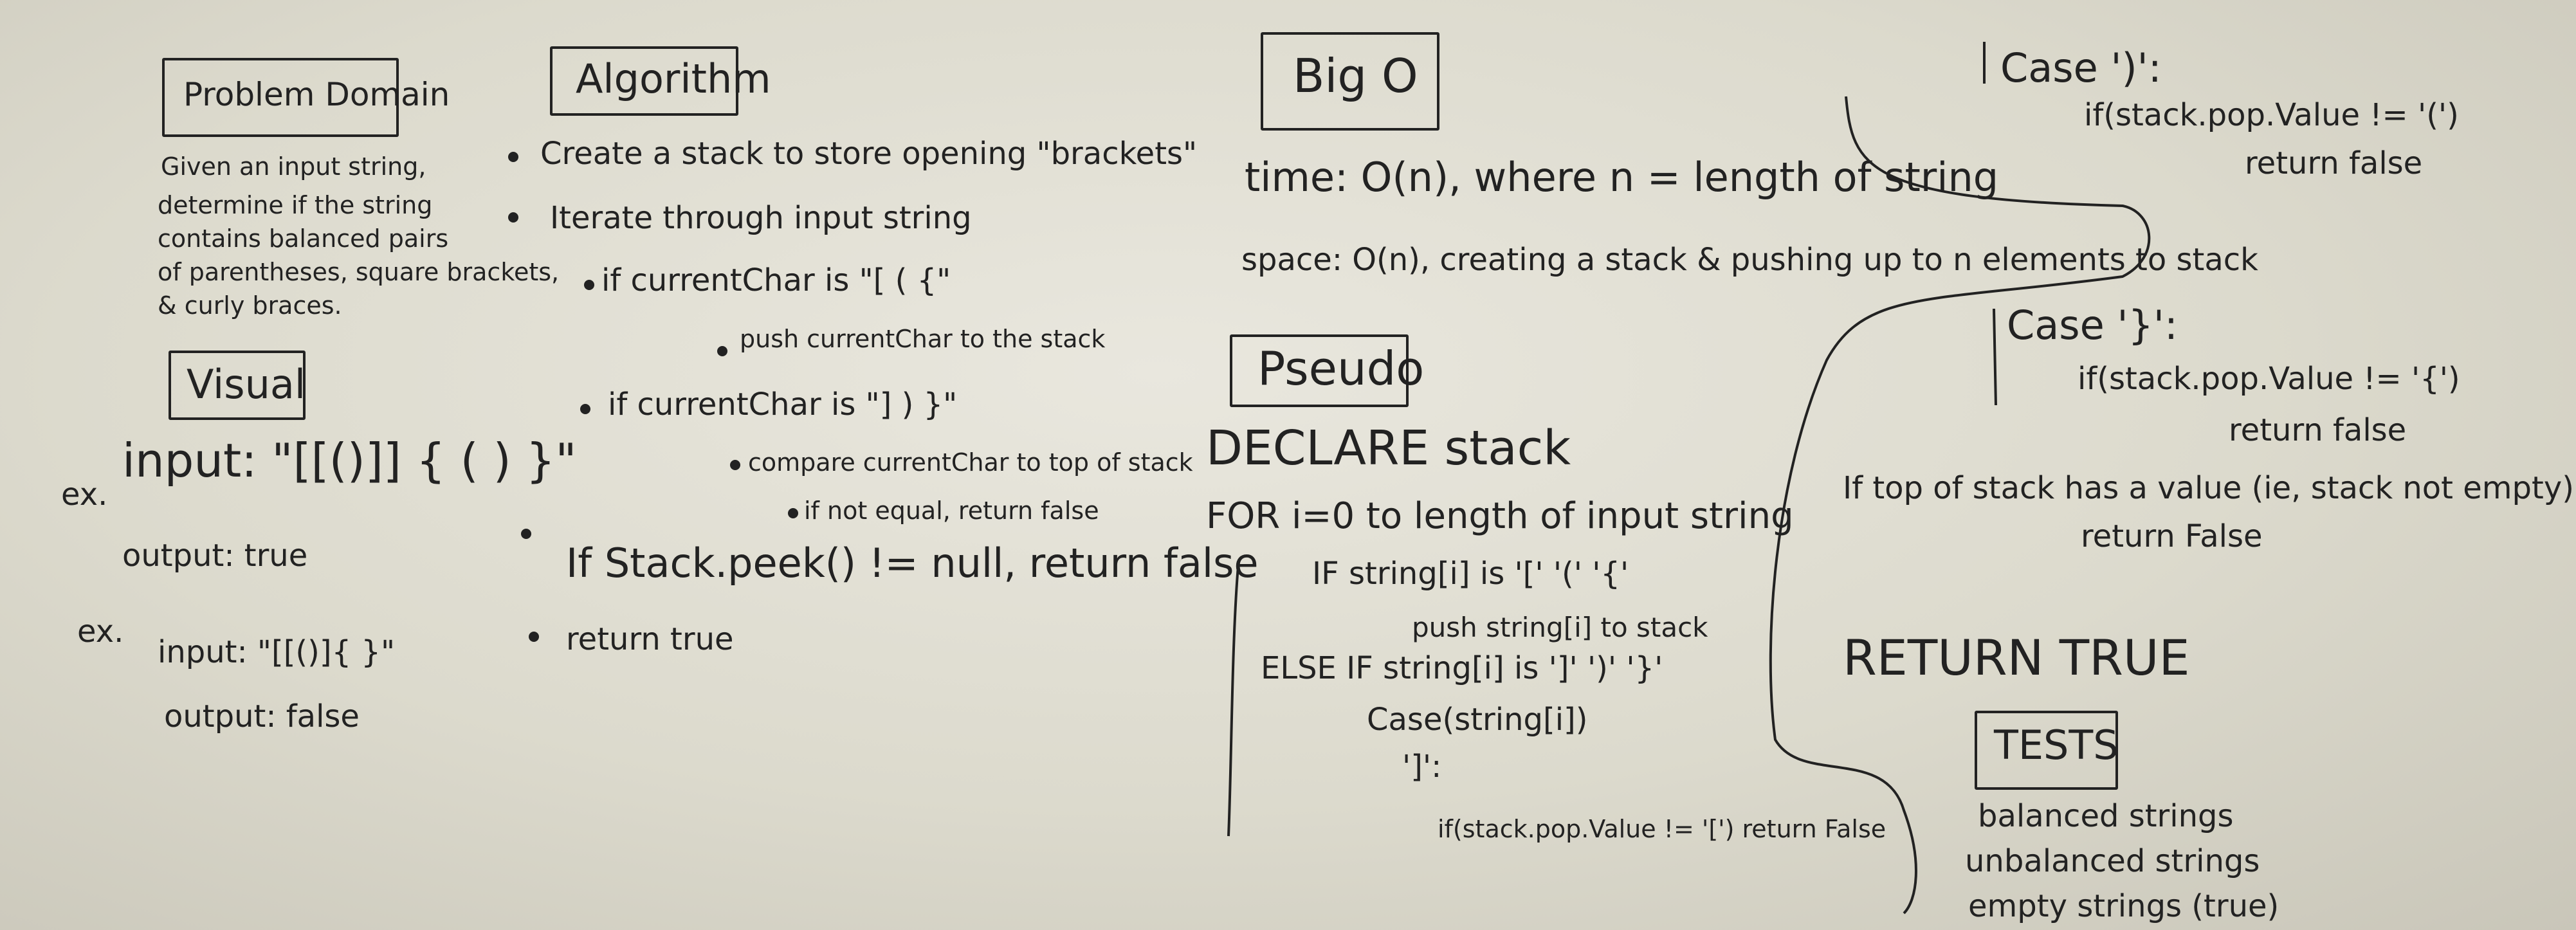 This screenshot has width=2576, height=930. I want to click on pseudo-declare: DECLARE stack, so click(1388, 449).